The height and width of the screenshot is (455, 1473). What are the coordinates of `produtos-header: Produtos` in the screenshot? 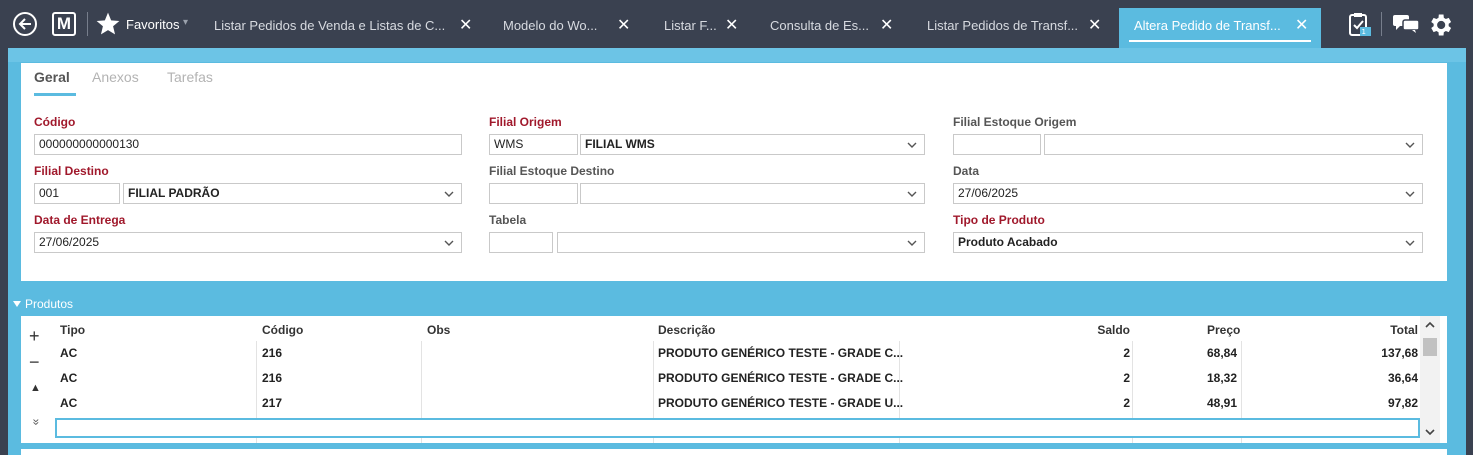 It's located at (737, 304).